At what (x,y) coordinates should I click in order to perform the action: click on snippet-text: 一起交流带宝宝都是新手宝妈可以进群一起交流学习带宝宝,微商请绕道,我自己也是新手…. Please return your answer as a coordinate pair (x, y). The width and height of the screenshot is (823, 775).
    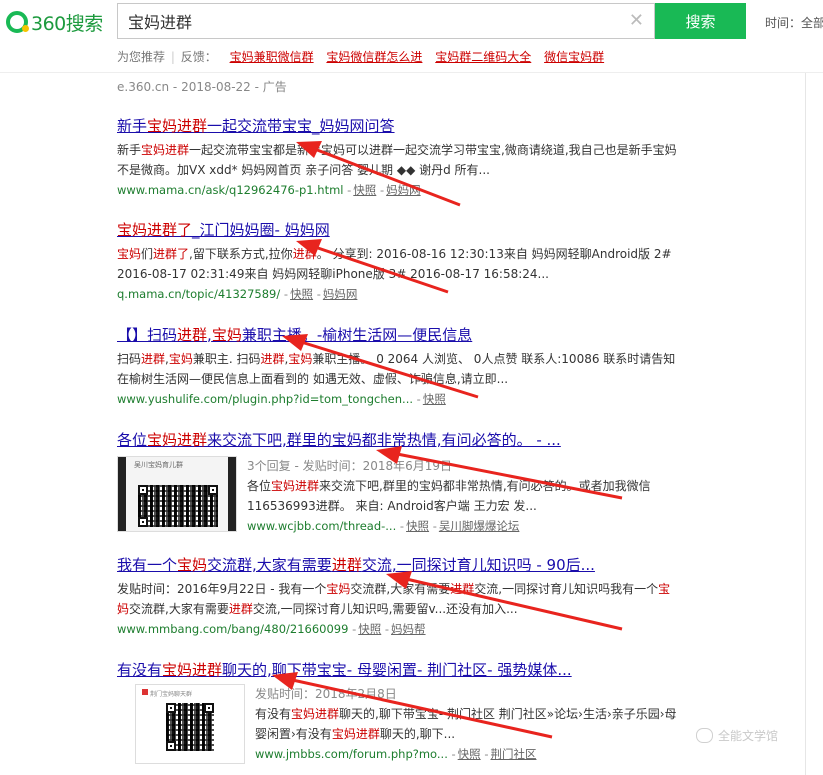
    Looking at the image, I should click on (397, 160).